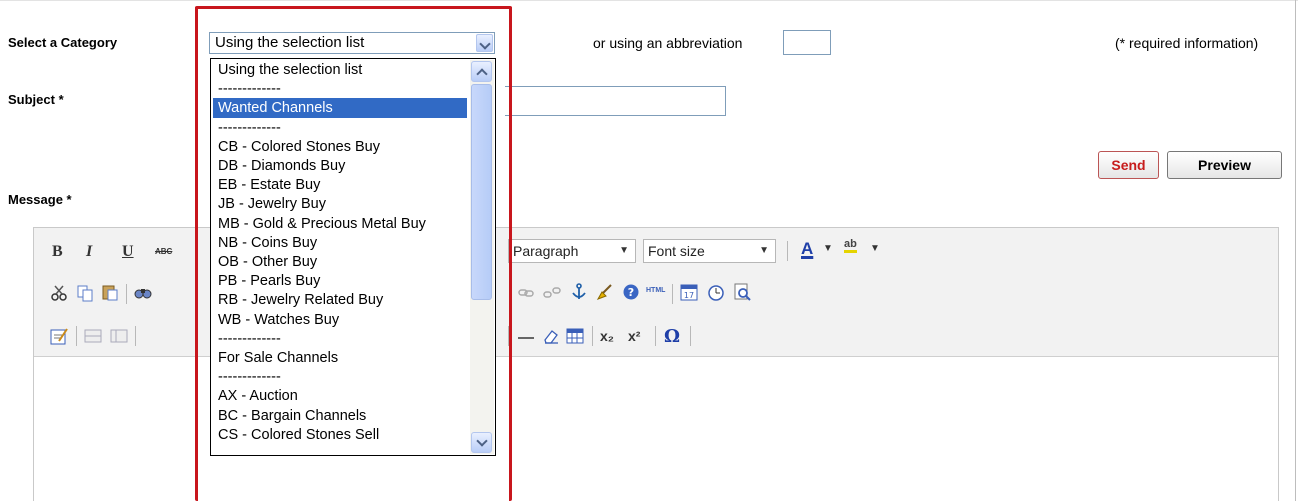 The image size is (1298, 501). Describe the element at coordinates (143, 292) in the screenshot. I see `find-icon` at that location.